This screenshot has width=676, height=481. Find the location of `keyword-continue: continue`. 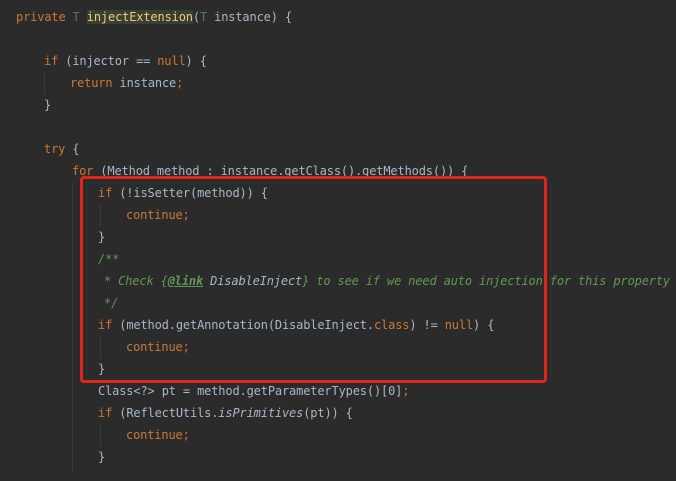

keyword-continue: continue is located at coordinates (154, 435).